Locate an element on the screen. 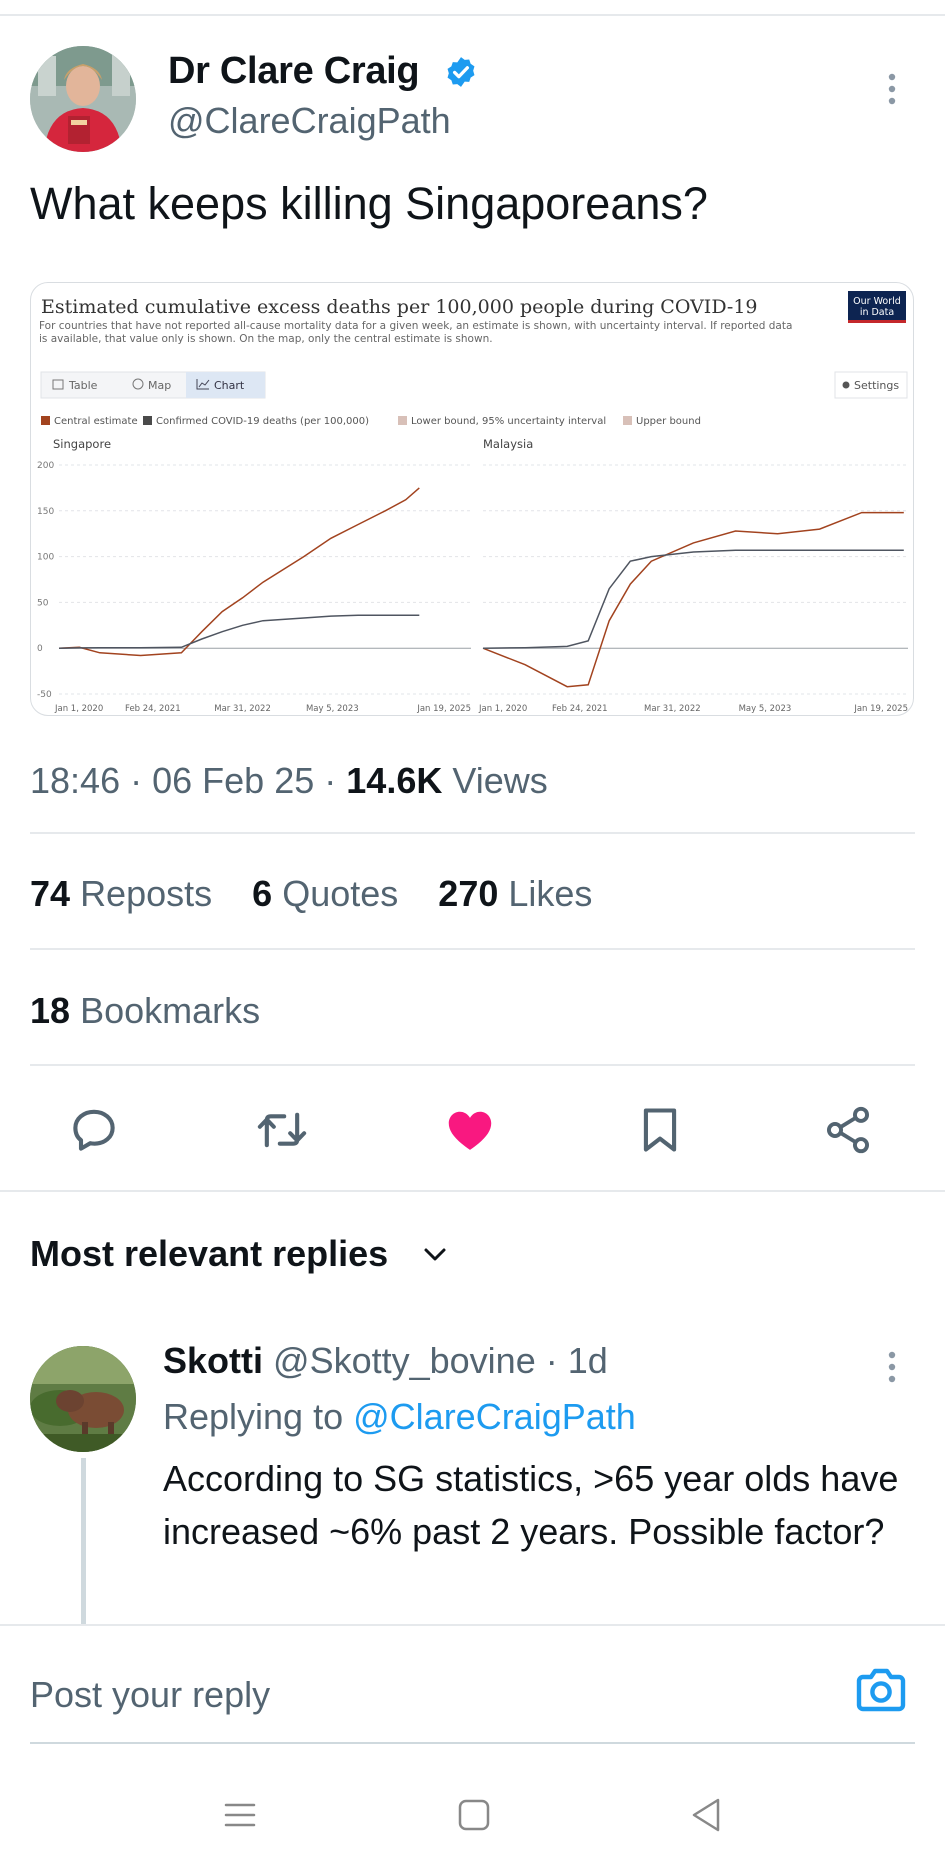 Image resolution: width=945 pixels, height=1874 pixels. legend-label-2: Lower bound, 95% uncertainty interval is located at coordinates (508, 421).